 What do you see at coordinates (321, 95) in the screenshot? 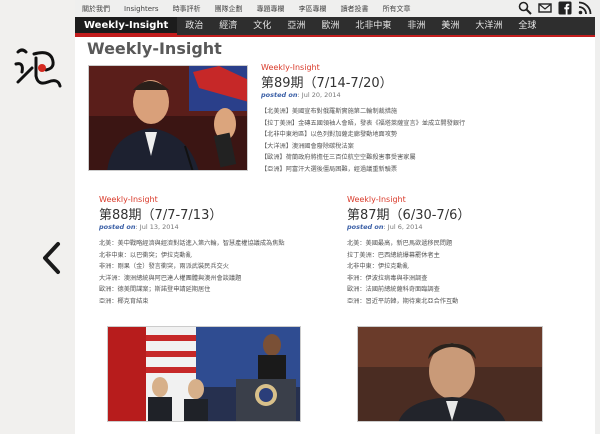
I see `featured-posted-date: Jul 20, 2014` at bounding box center [321, 95].